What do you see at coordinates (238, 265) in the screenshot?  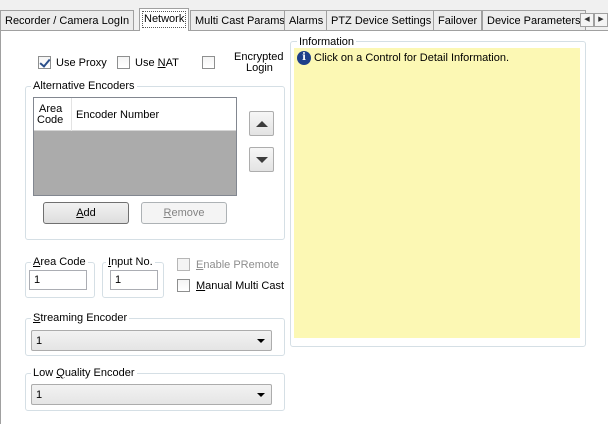 I see `enable-premote-label: Enable PRemote` at bounding box center [238, 265].